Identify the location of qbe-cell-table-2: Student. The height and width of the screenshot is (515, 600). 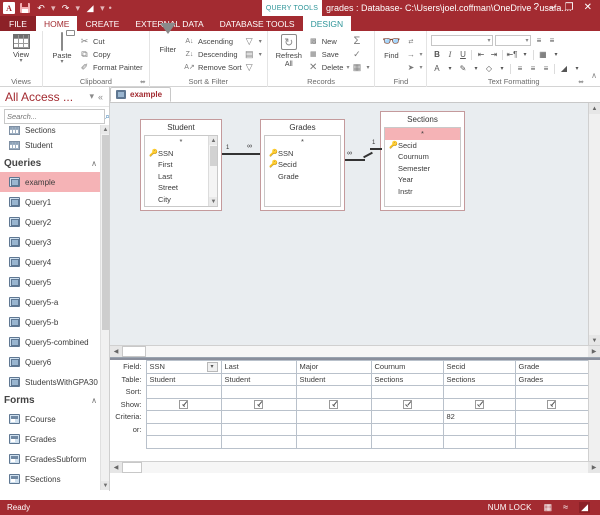
(333, 379).